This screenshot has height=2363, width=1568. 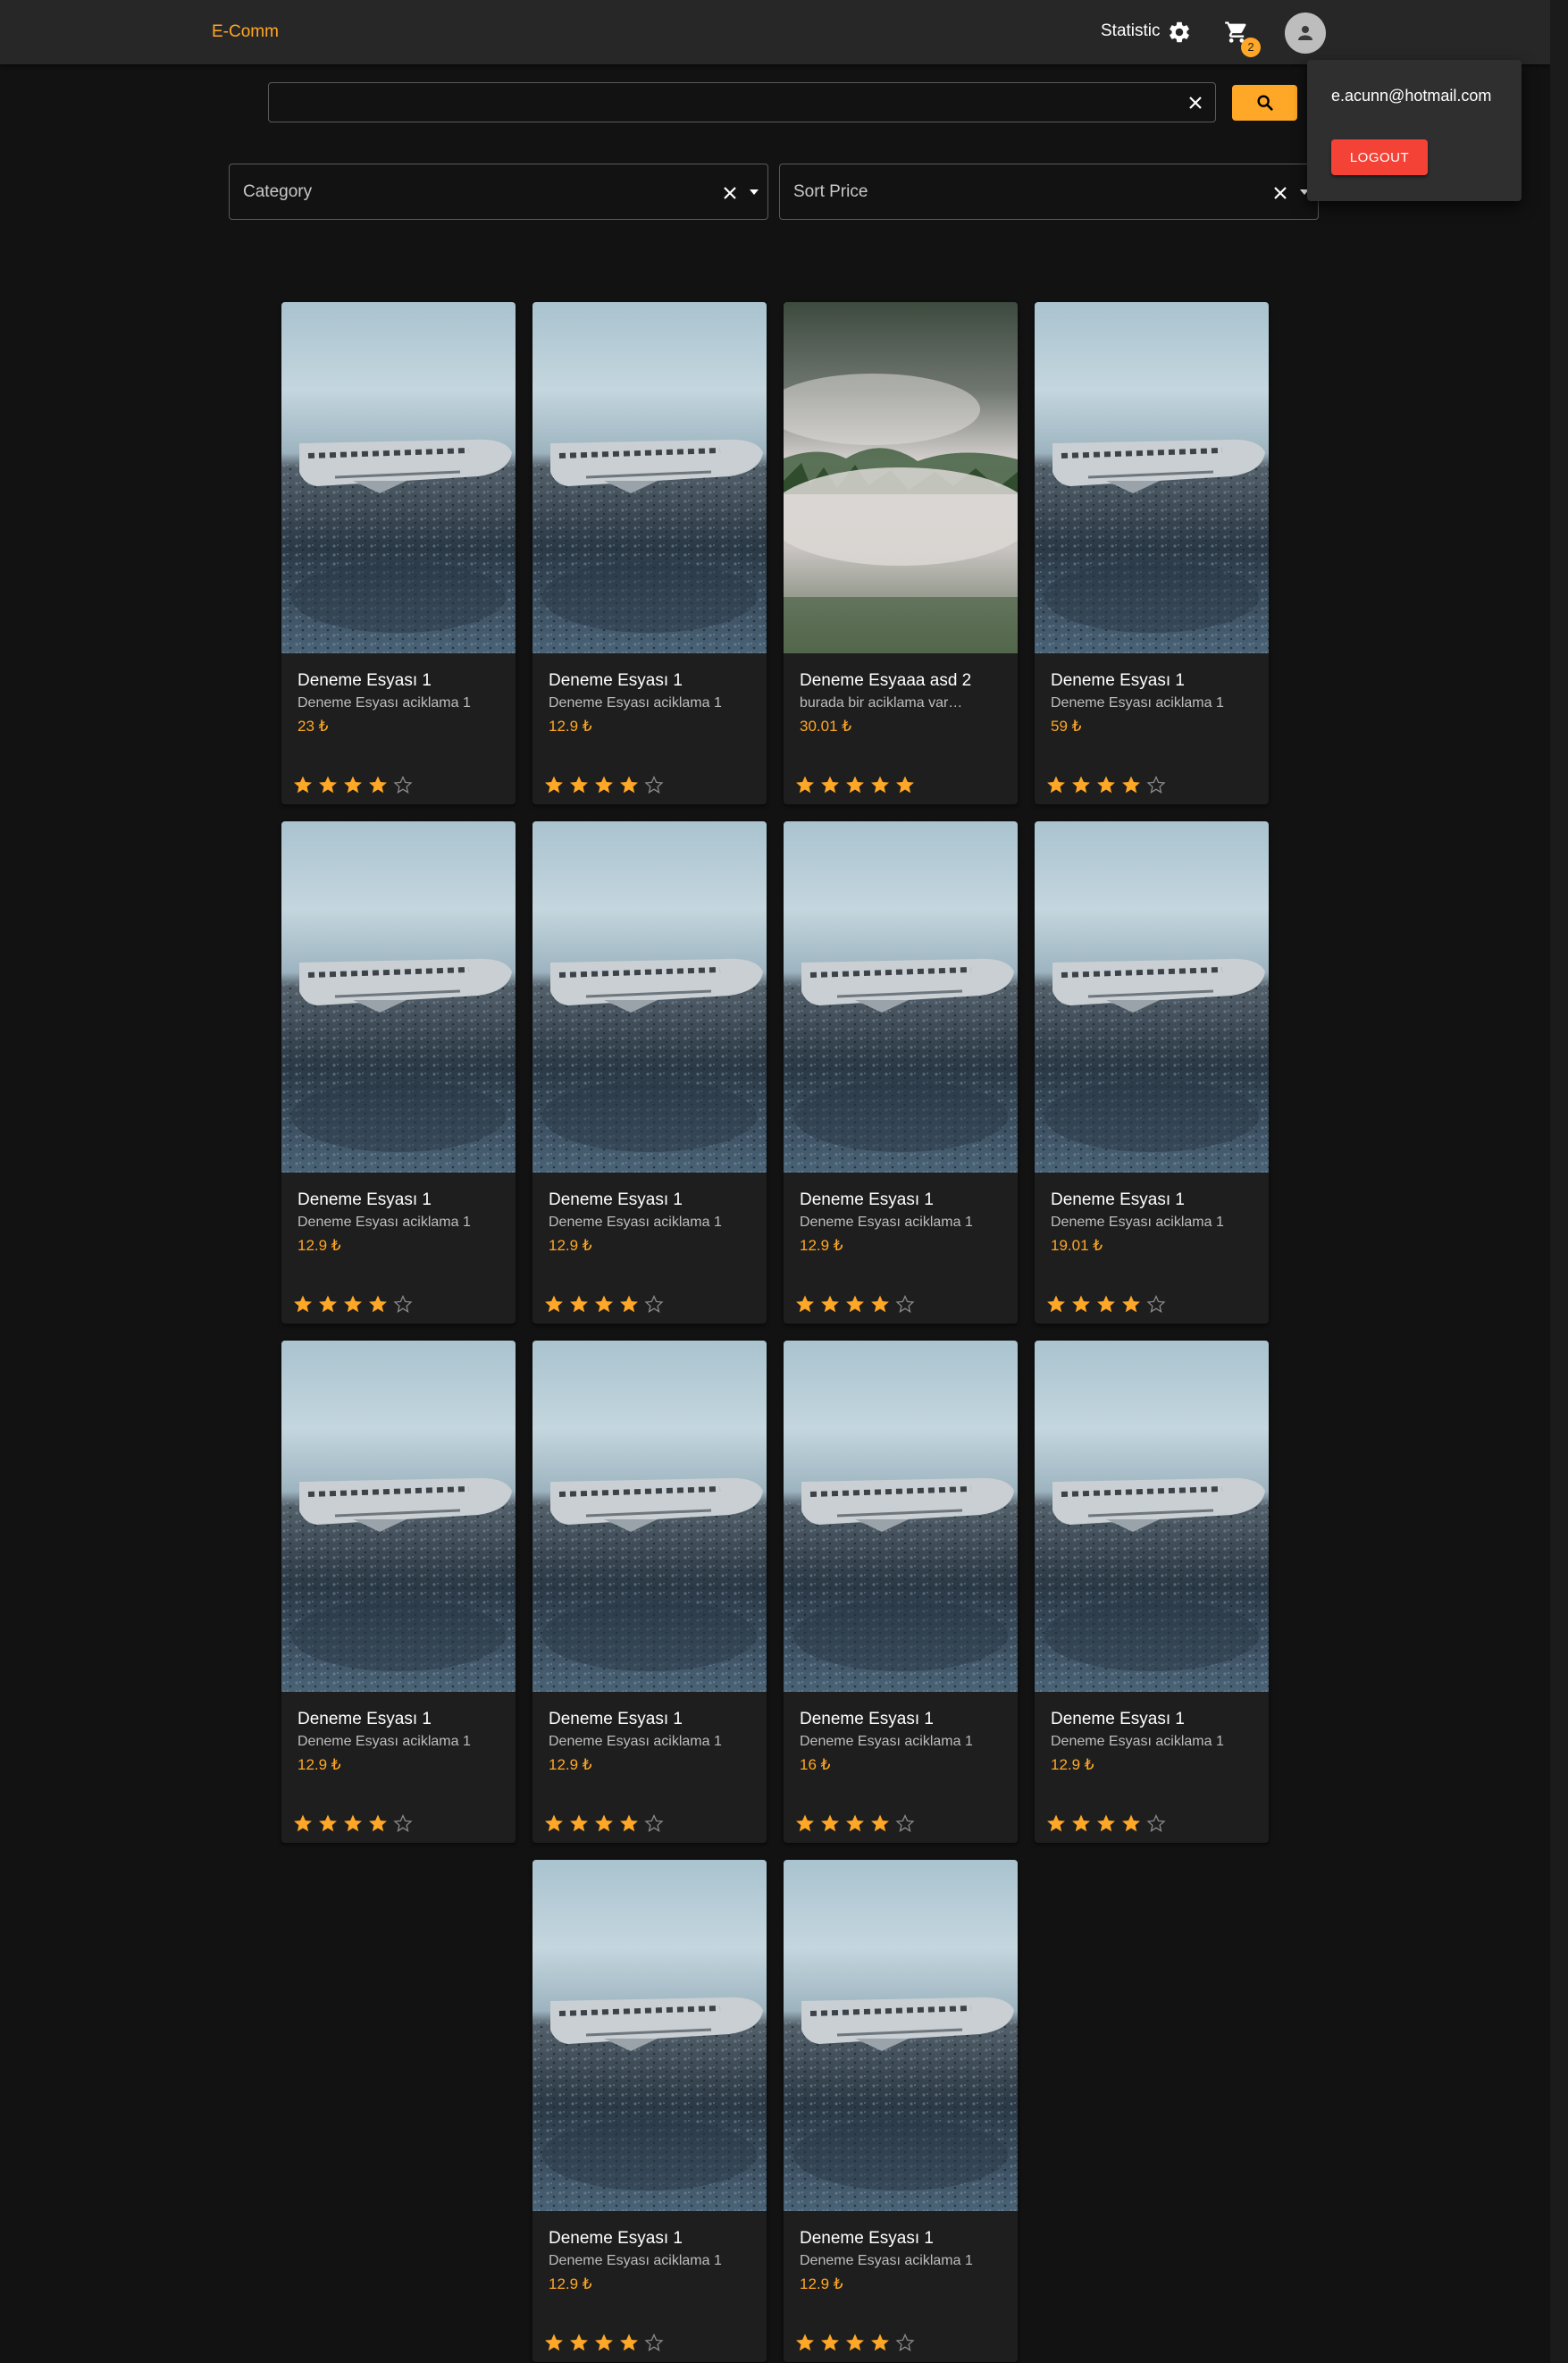 I want to click on search-input, so click(x=724, y=102).